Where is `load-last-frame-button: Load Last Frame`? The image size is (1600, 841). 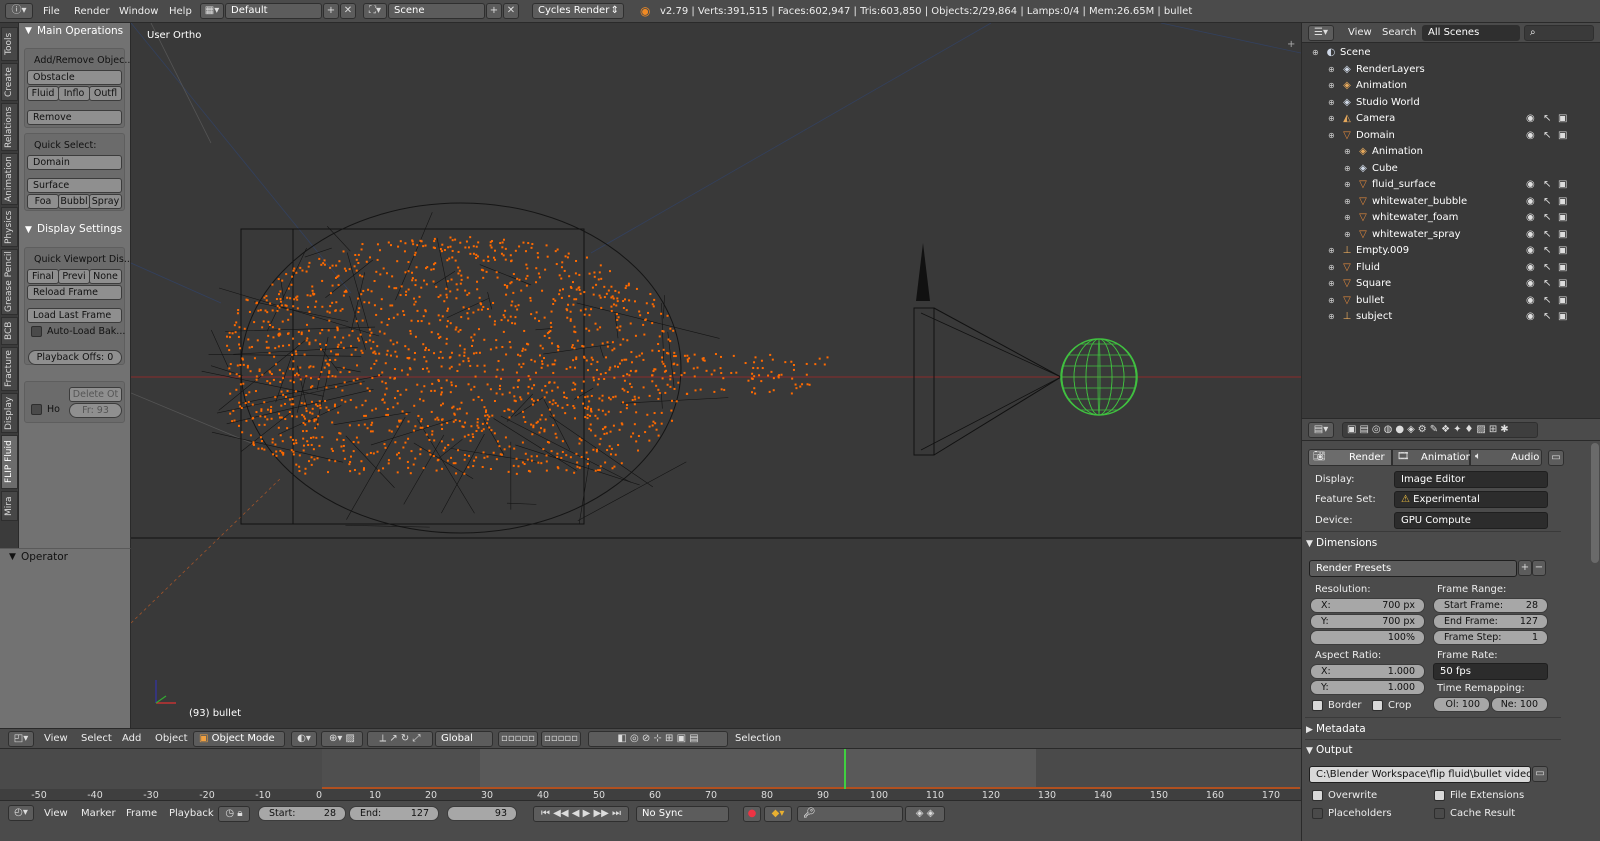 load-last-frame-button: Load Last Frame is located at coordinates (74, 315).